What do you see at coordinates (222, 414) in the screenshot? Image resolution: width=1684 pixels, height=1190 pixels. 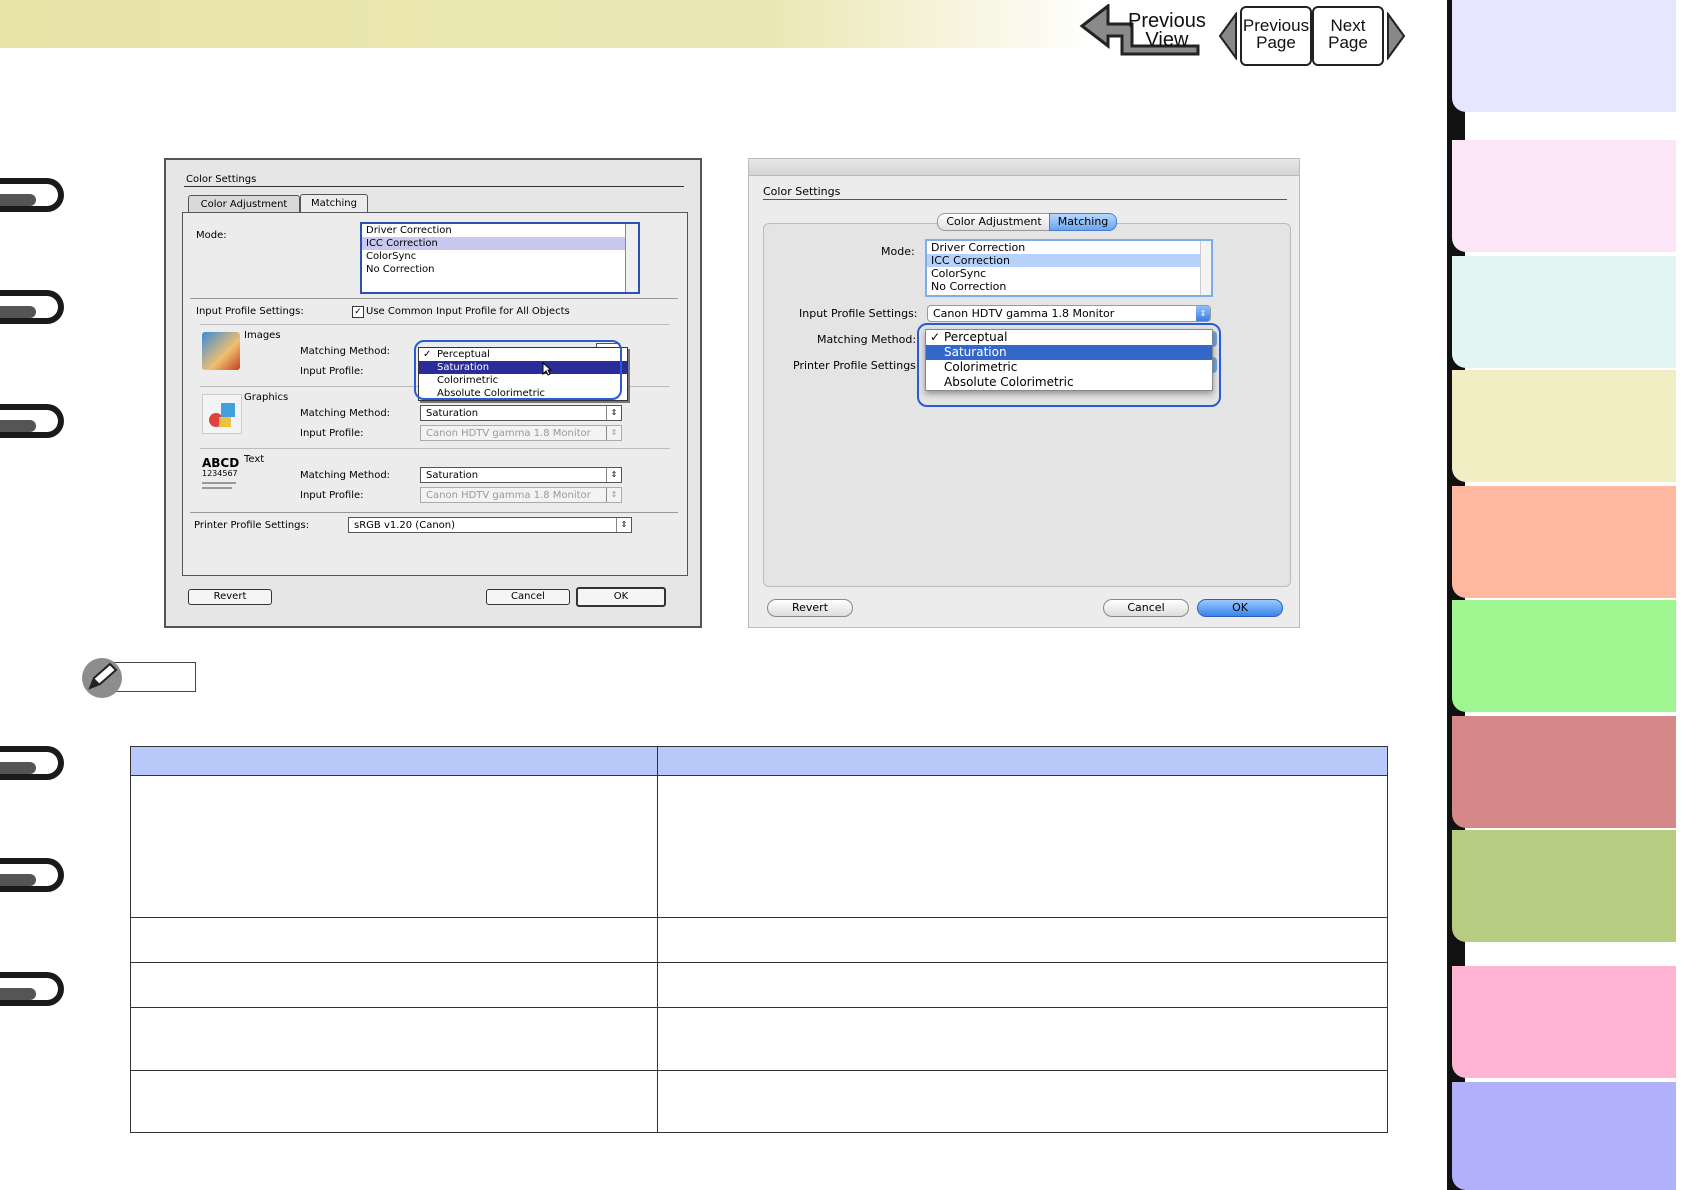 I see `graphics-icon` at bounding box center [222, 414].